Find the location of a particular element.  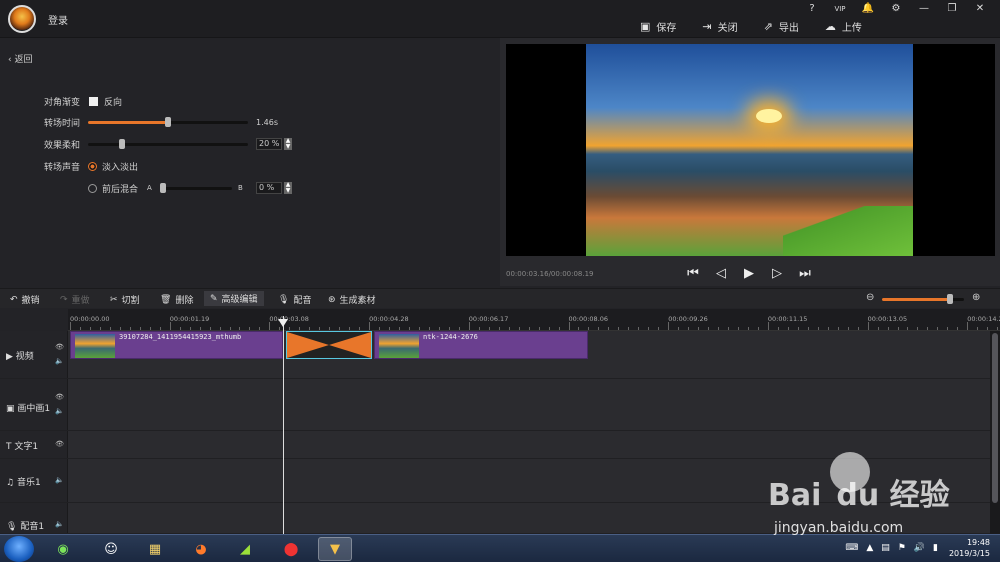

timeline-scrollbar is located at coordinates (995, 432).